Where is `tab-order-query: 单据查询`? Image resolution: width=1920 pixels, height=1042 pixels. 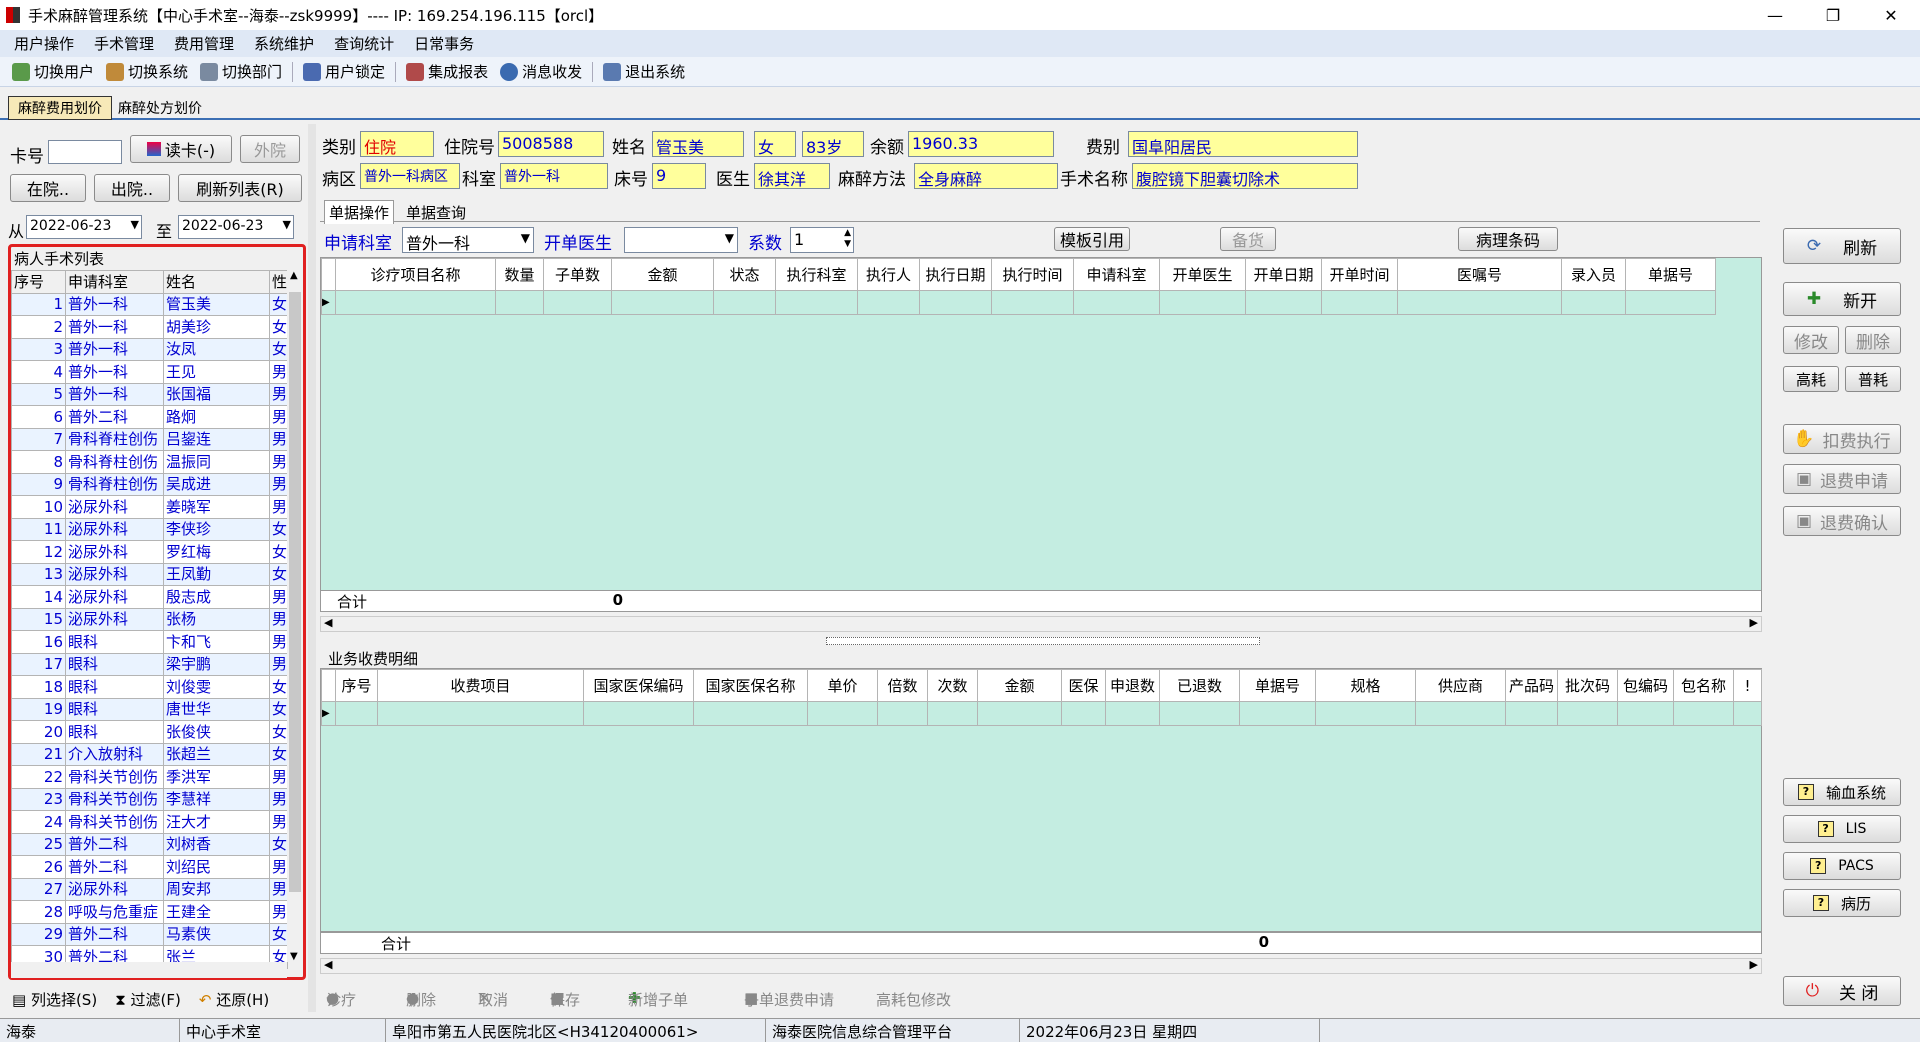 tab-order-query: 单据查询 is located at coordinates (436, 212).